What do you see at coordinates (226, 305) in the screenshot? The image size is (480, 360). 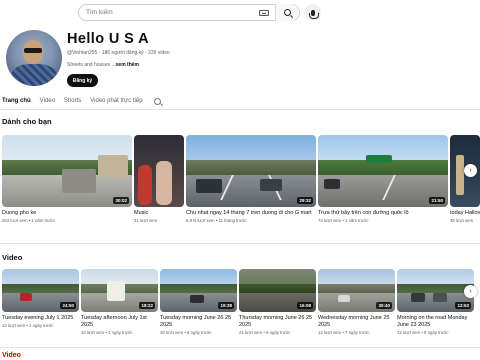 I see `duration-badge: 19:38` at bounding box center [226, 305].